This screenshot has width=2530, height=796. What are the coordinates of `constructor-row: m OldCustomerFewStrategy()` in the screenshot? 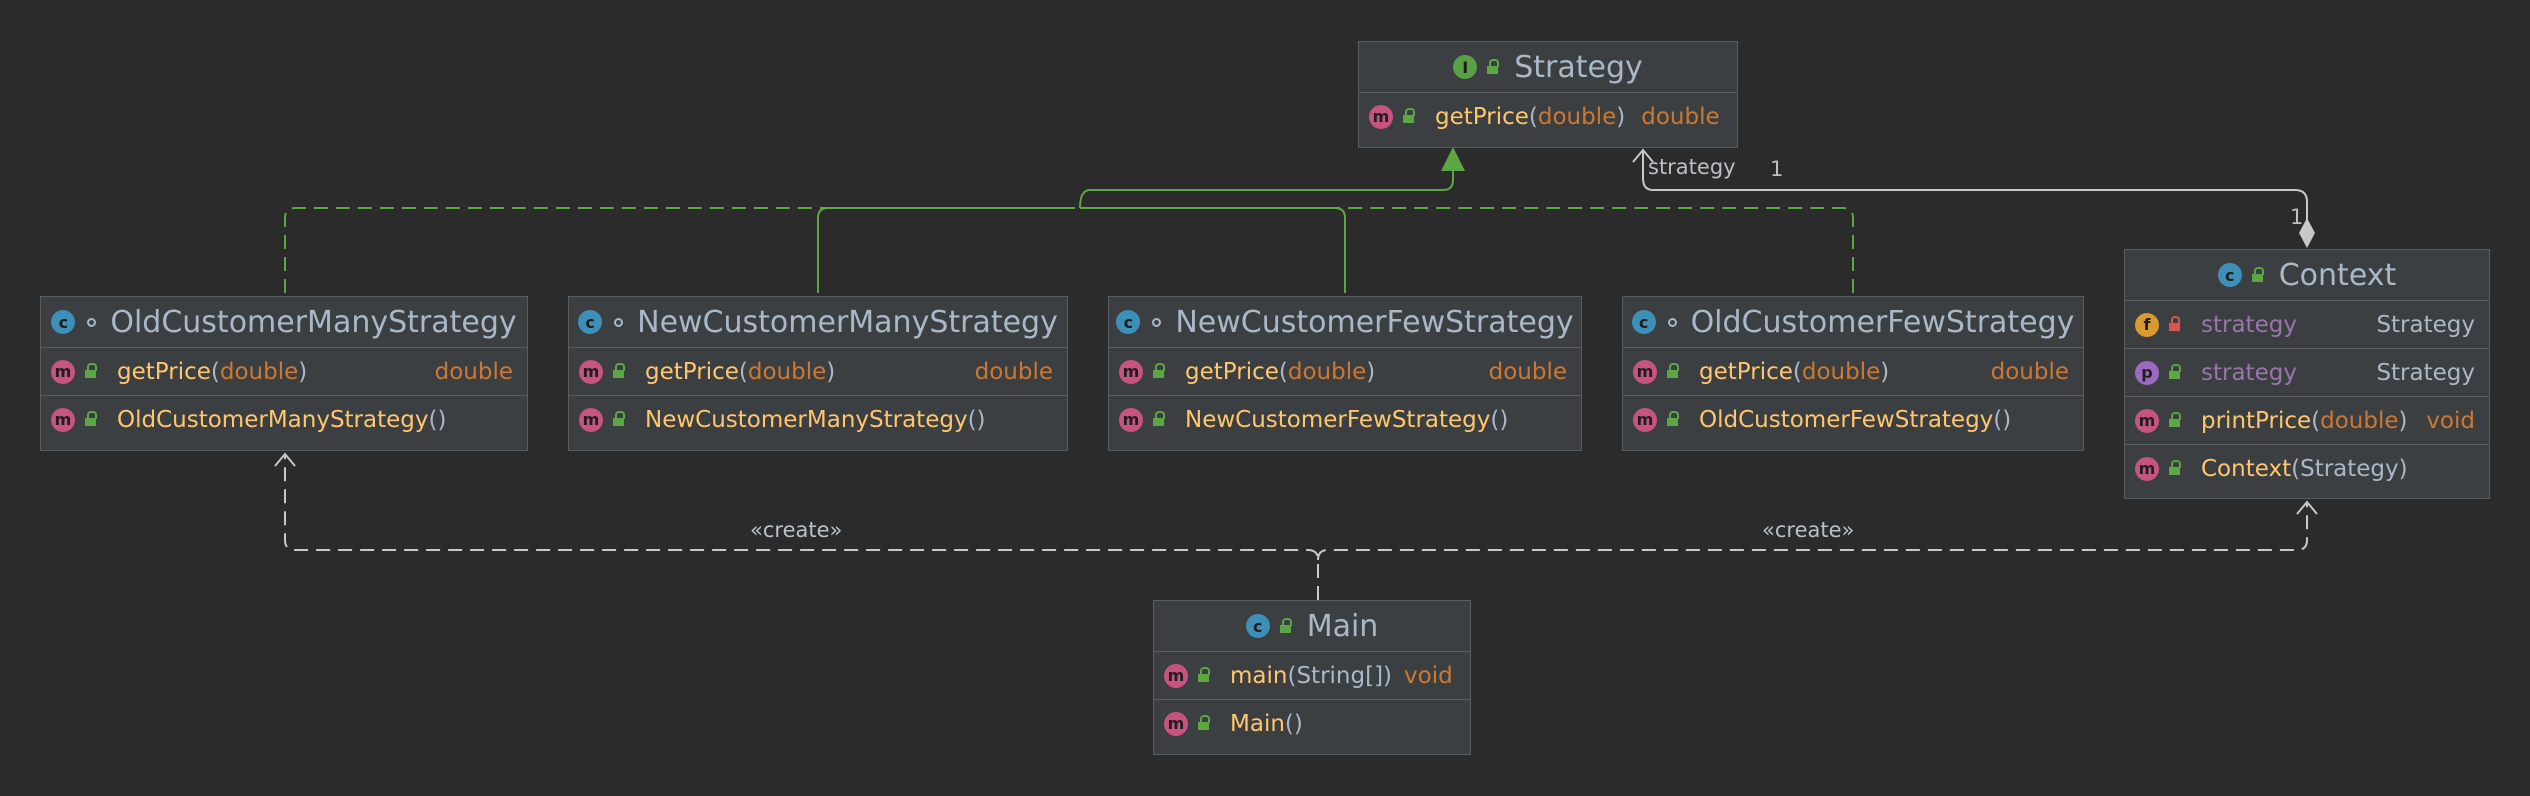 It's located at (1853, 419).